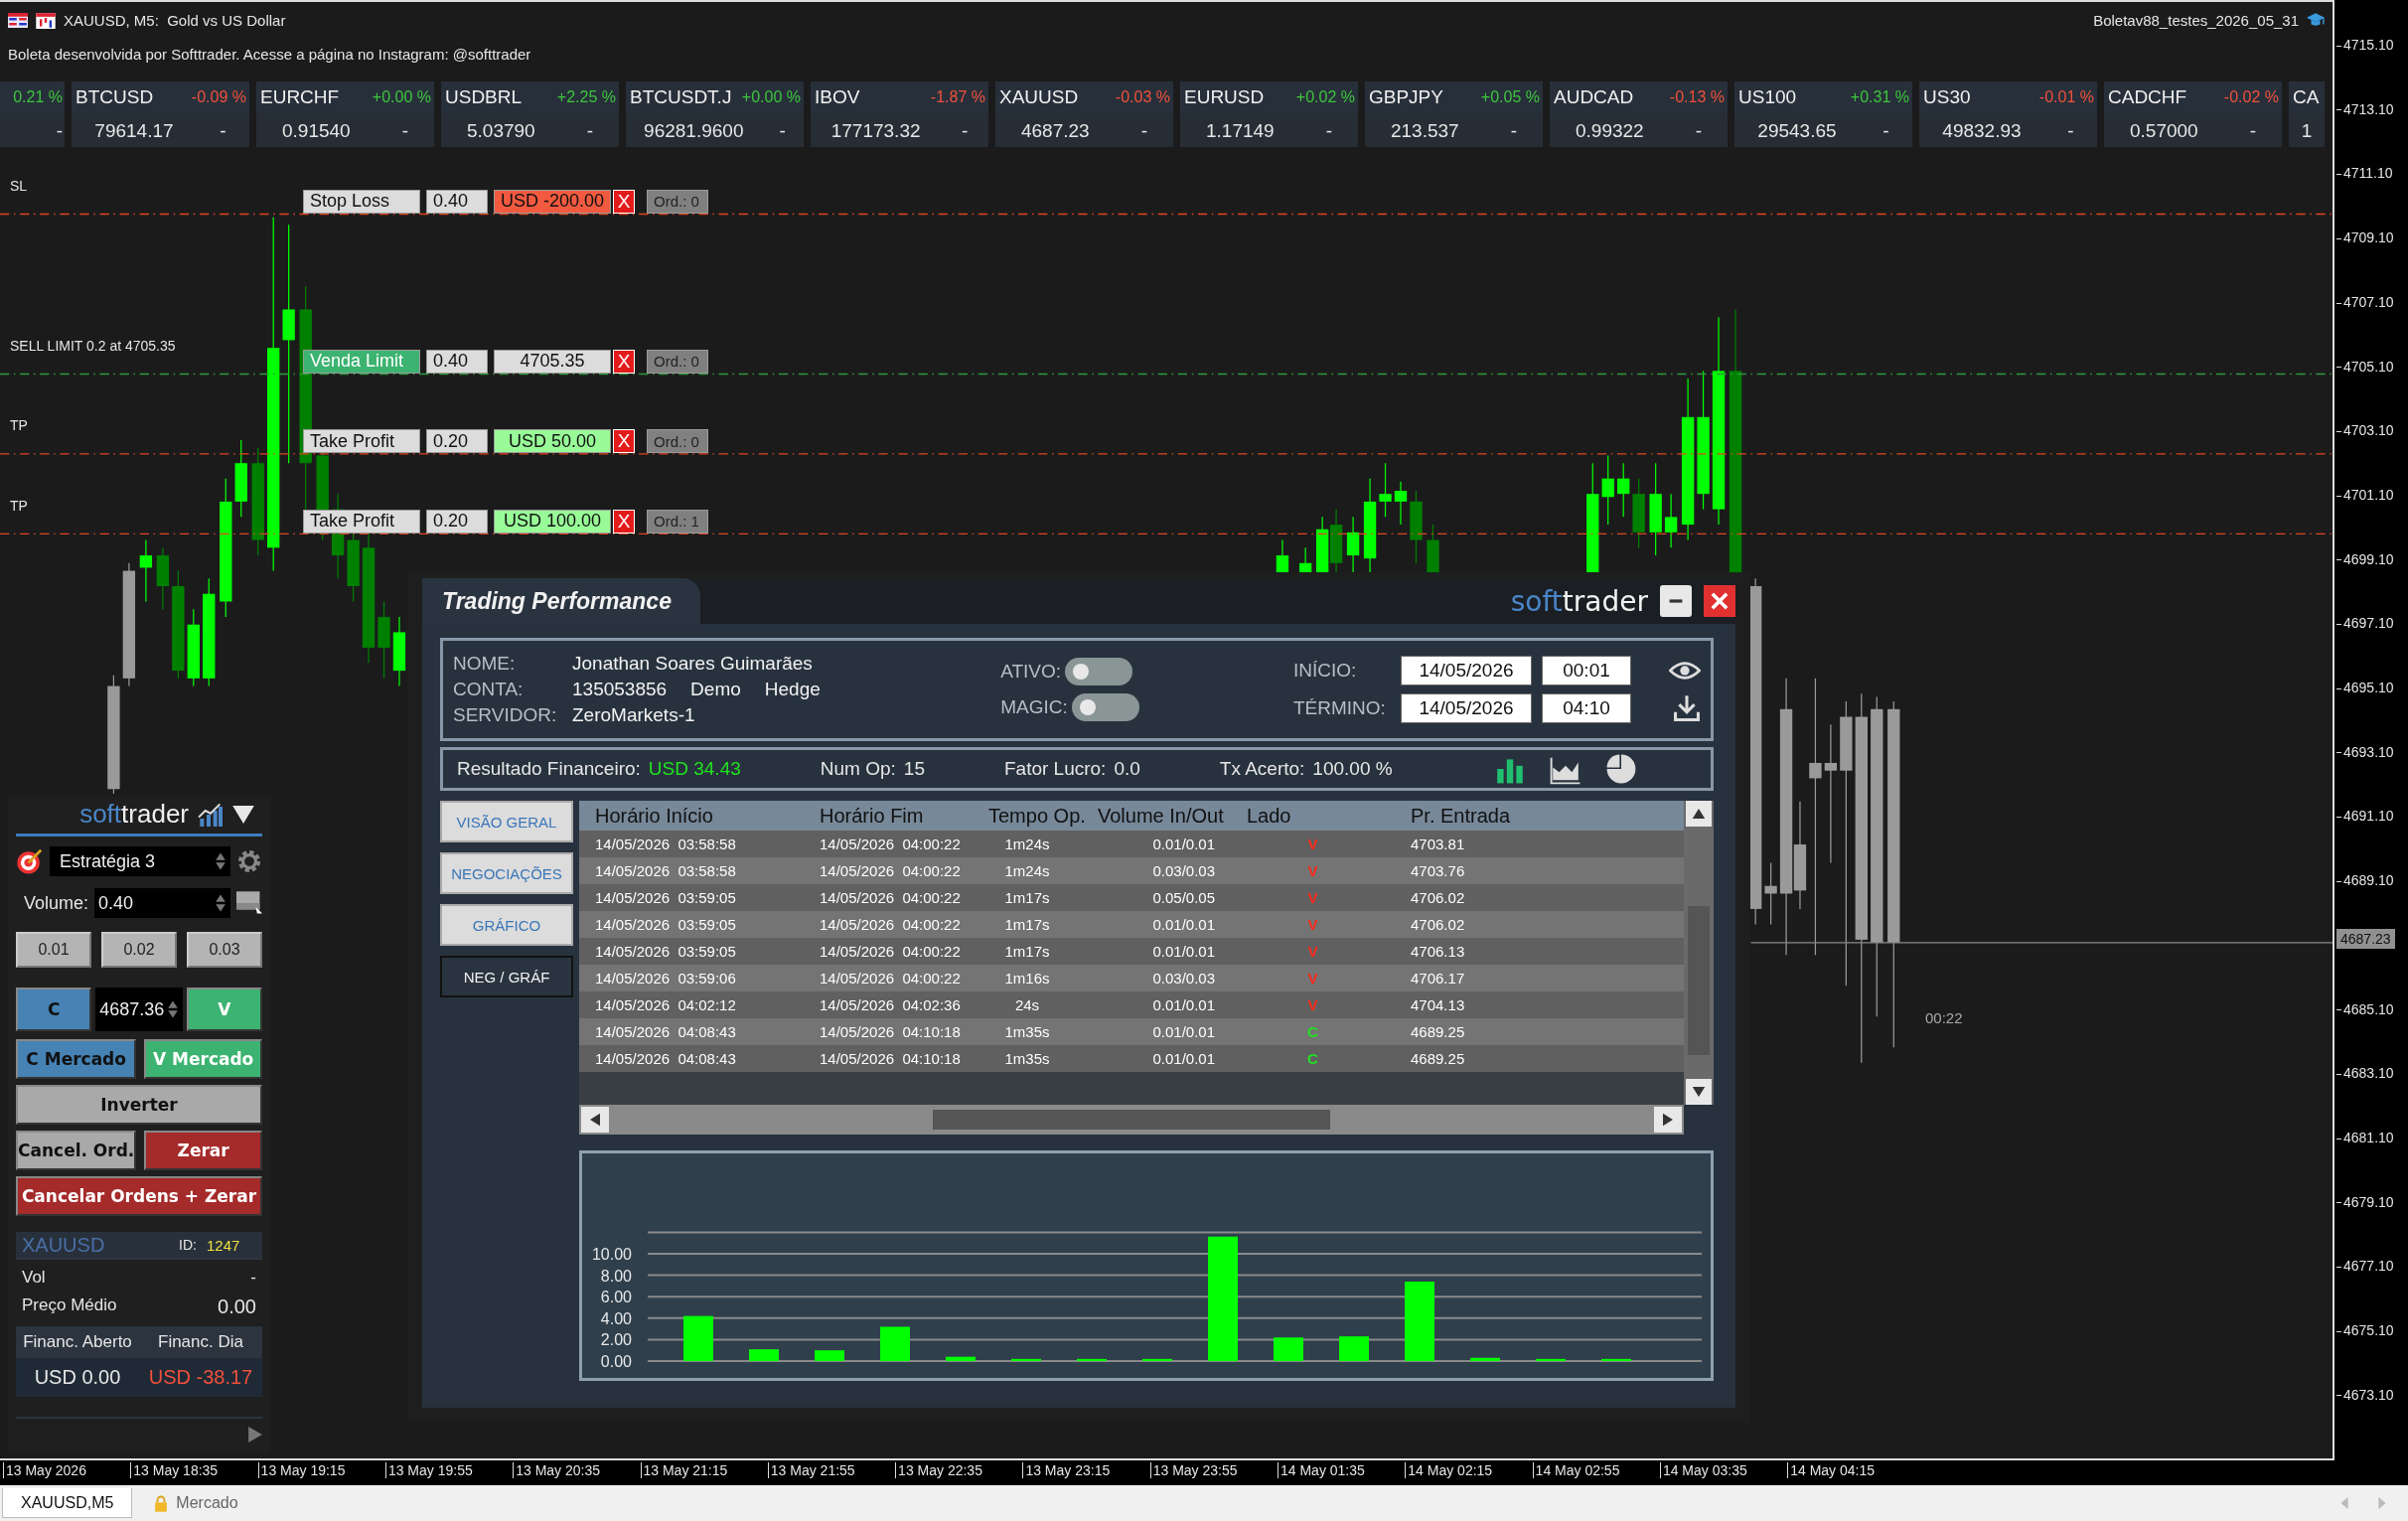  I want to click on start-time-field: 00:01, so click(1587, 670).